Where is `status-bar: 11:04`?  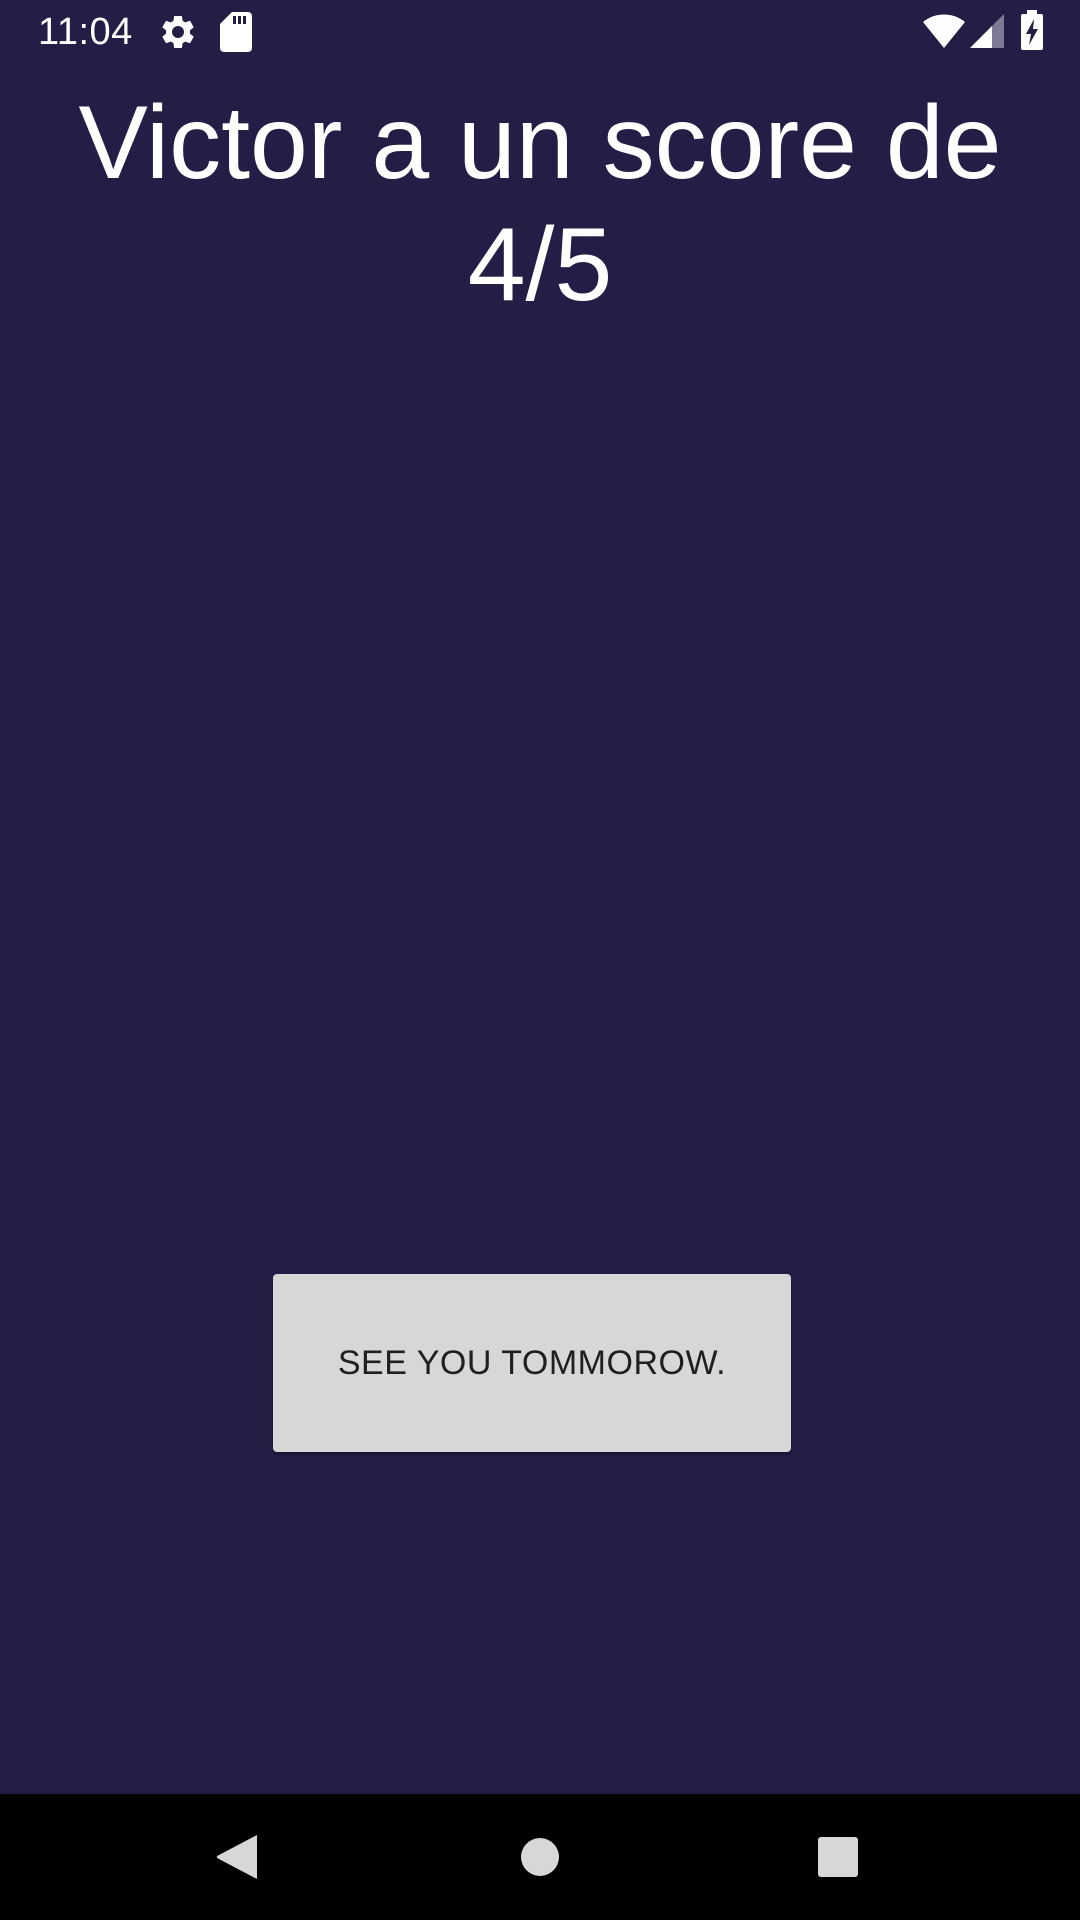
status-bar: 11:04 is located at coordinates (540, 32).